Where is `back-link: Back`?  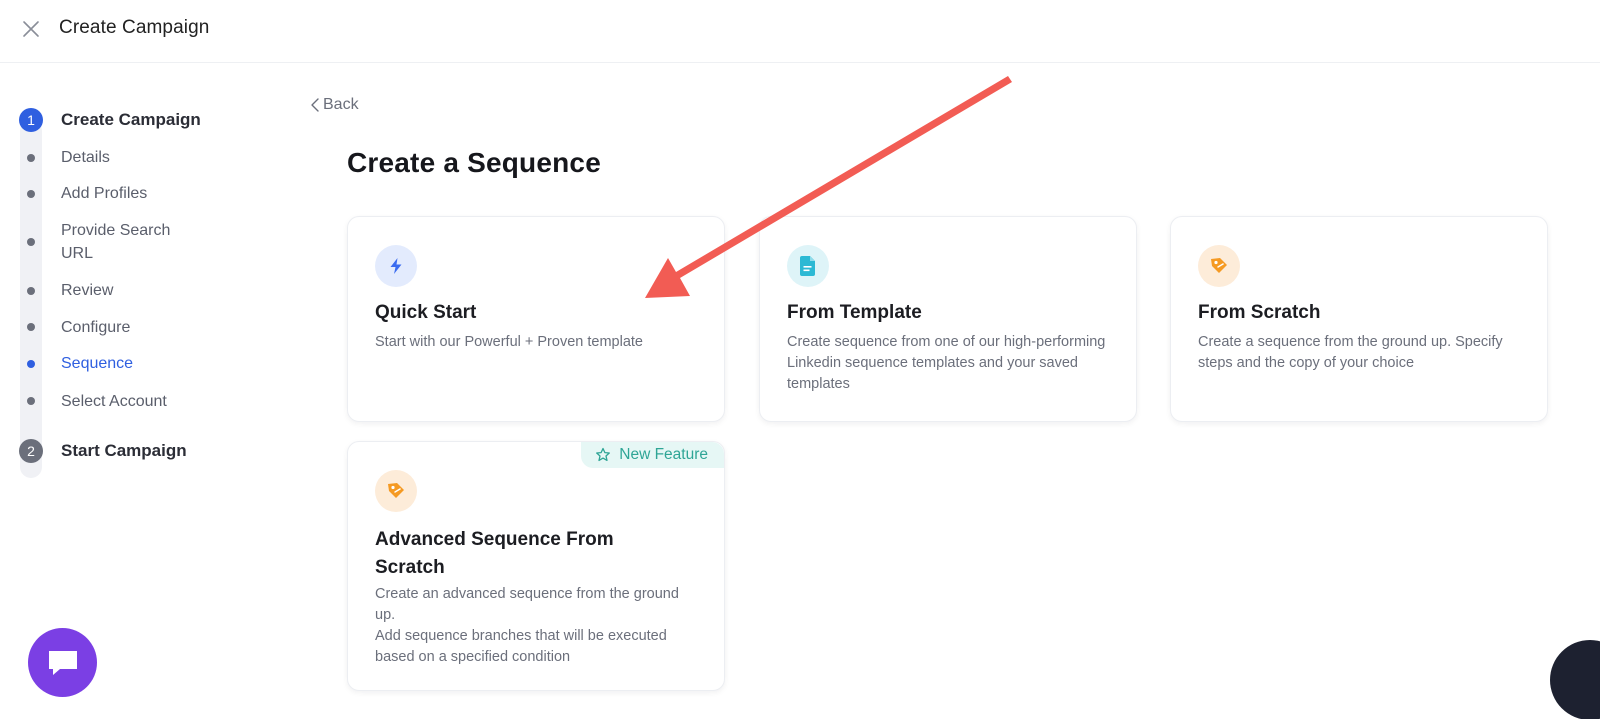
back-link: Back is located at coordinates (334, 105).